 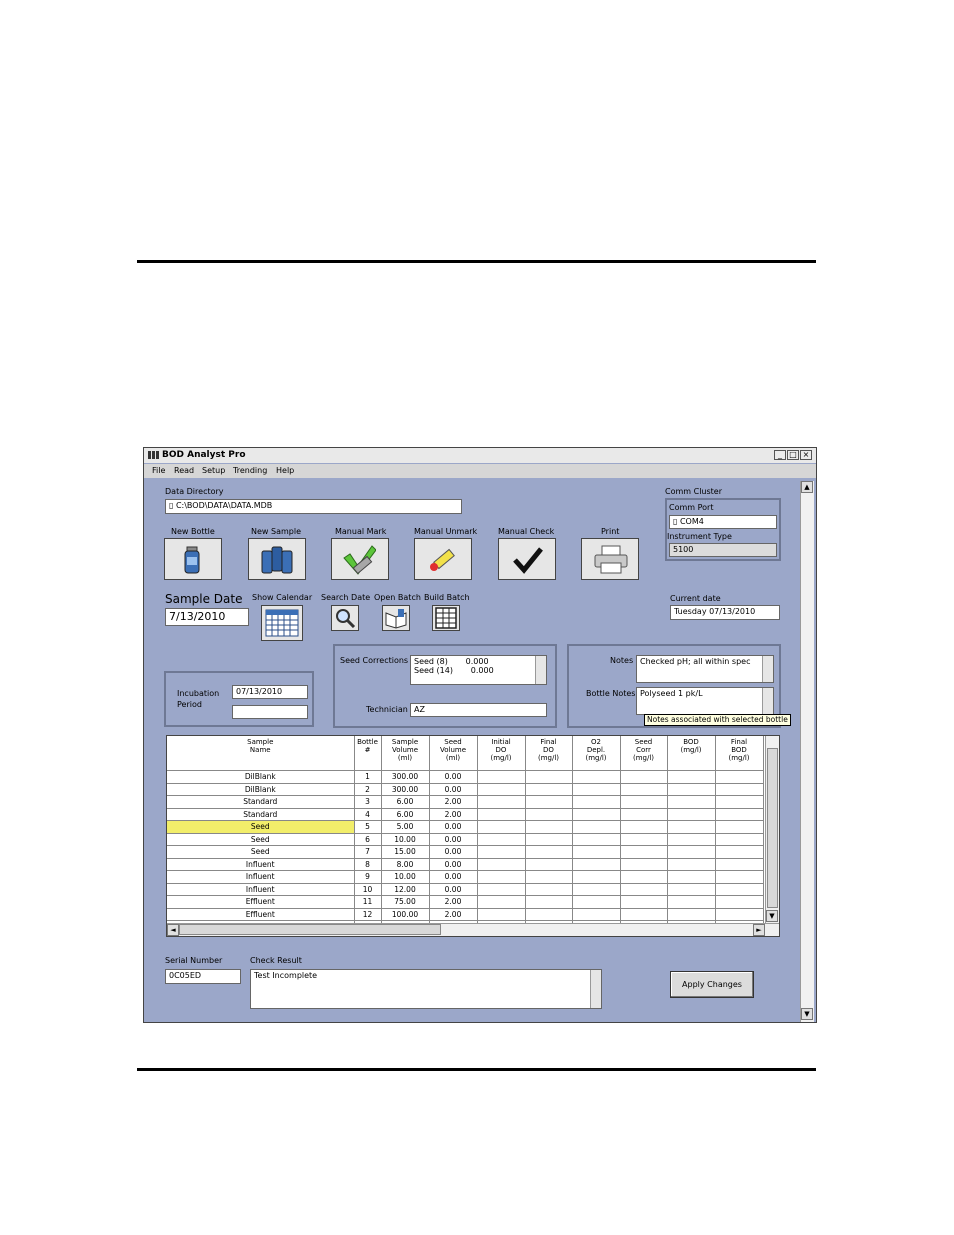 What do you see at coordinates (368, 777) in the screenshot?
I see `table-cell: 1` at bounding box center [368, 777].